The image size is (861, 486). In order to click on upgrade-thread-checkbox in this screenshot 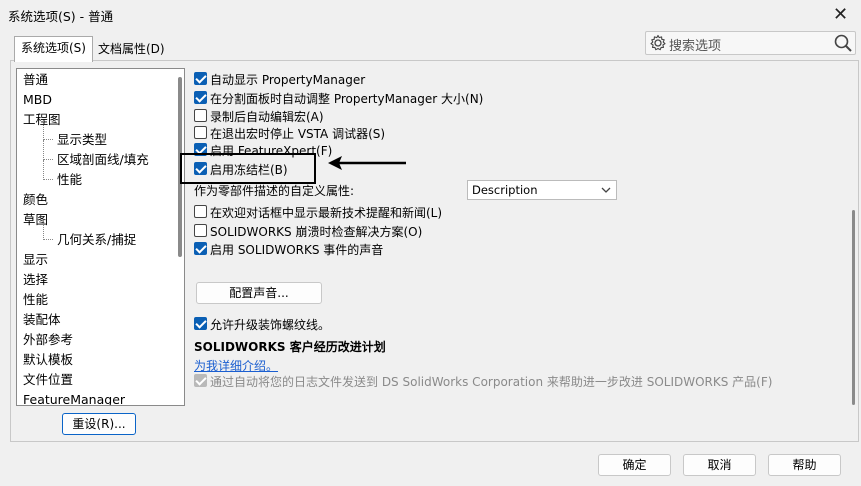, I will do `click(200, 323)`.